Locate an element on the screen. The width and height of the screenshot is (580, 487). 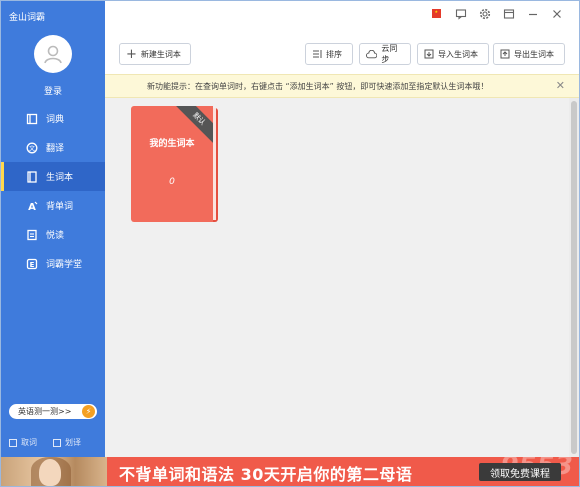
sidebar-item-label: 悦读 is located at coordinates (55, 236).